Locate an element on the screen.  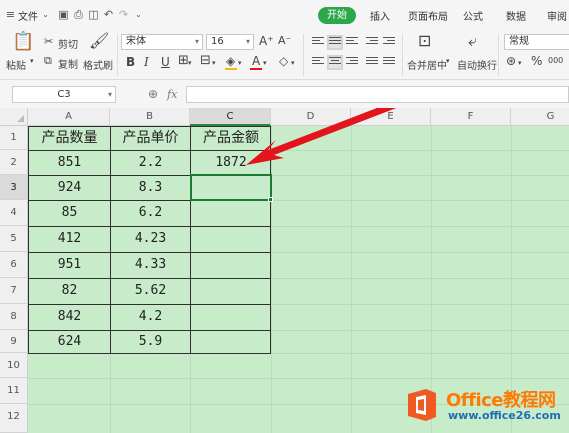
font-color-dropdown-icon: ▾ is located at coordinates (265, 63).